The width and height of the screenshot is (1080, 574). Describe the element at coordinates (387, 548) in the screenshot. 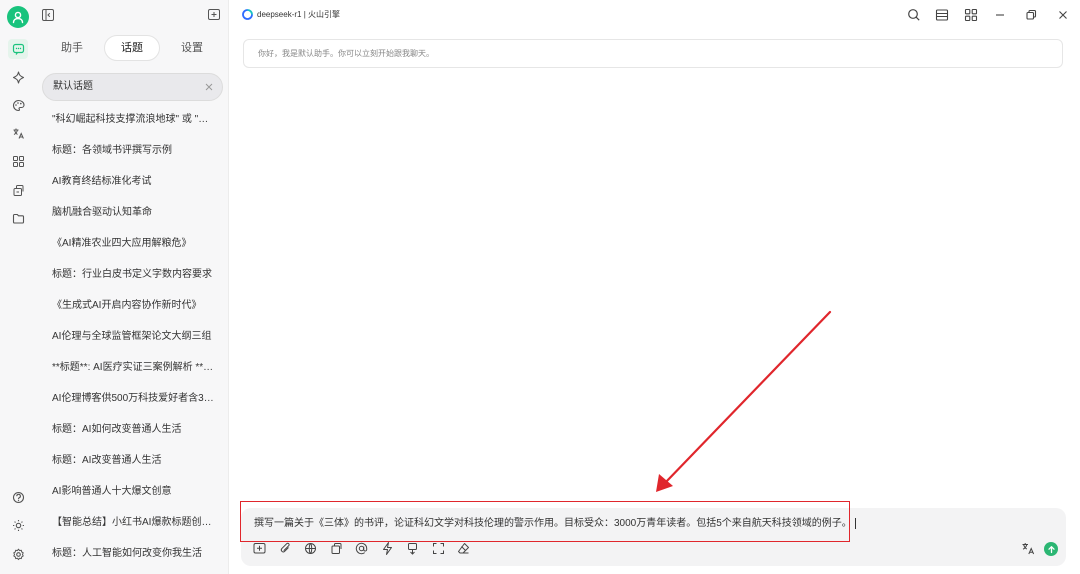

I see `quick-phrase-icon` at that location.